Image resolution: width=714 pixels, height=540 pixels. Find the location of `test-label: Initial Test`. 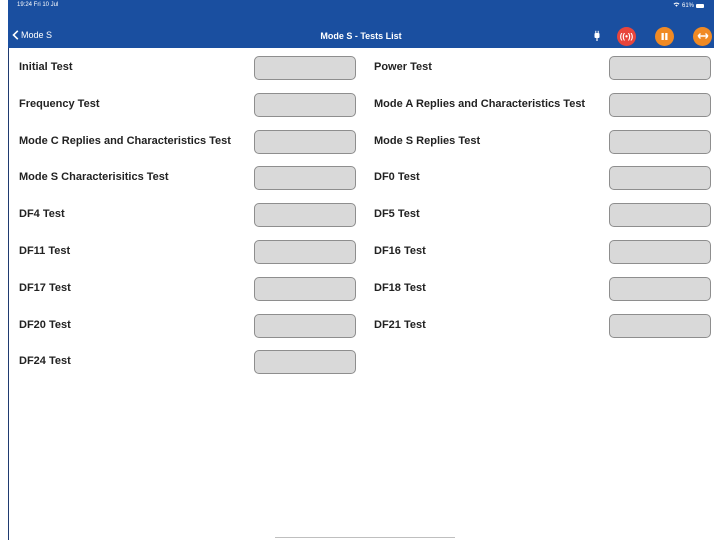

test-label: Initial Test is located at coordinates (46, 67).